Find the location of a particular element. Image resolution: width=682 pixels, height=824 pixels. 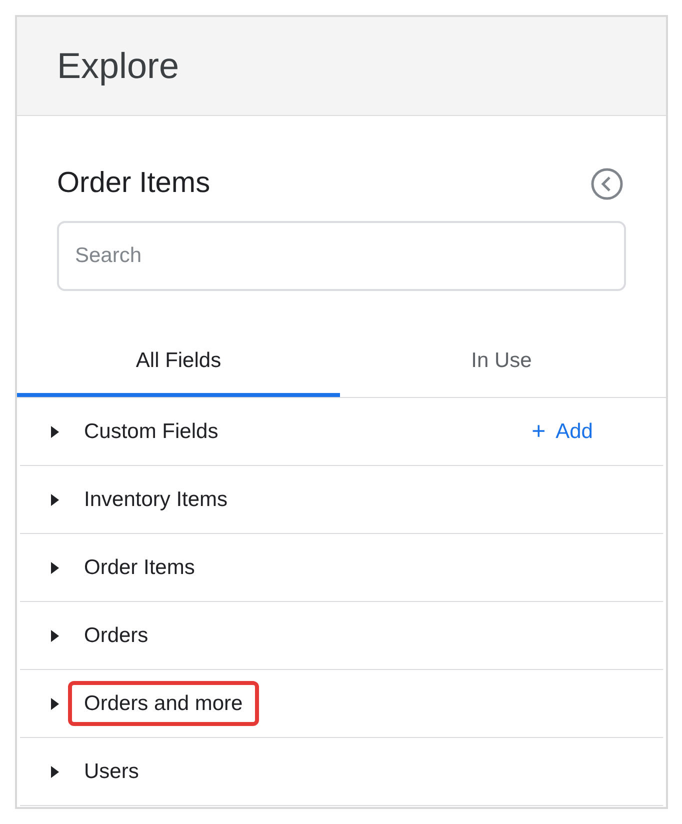

field-group-label: Custom Fields is located at coordinates (151, 432).